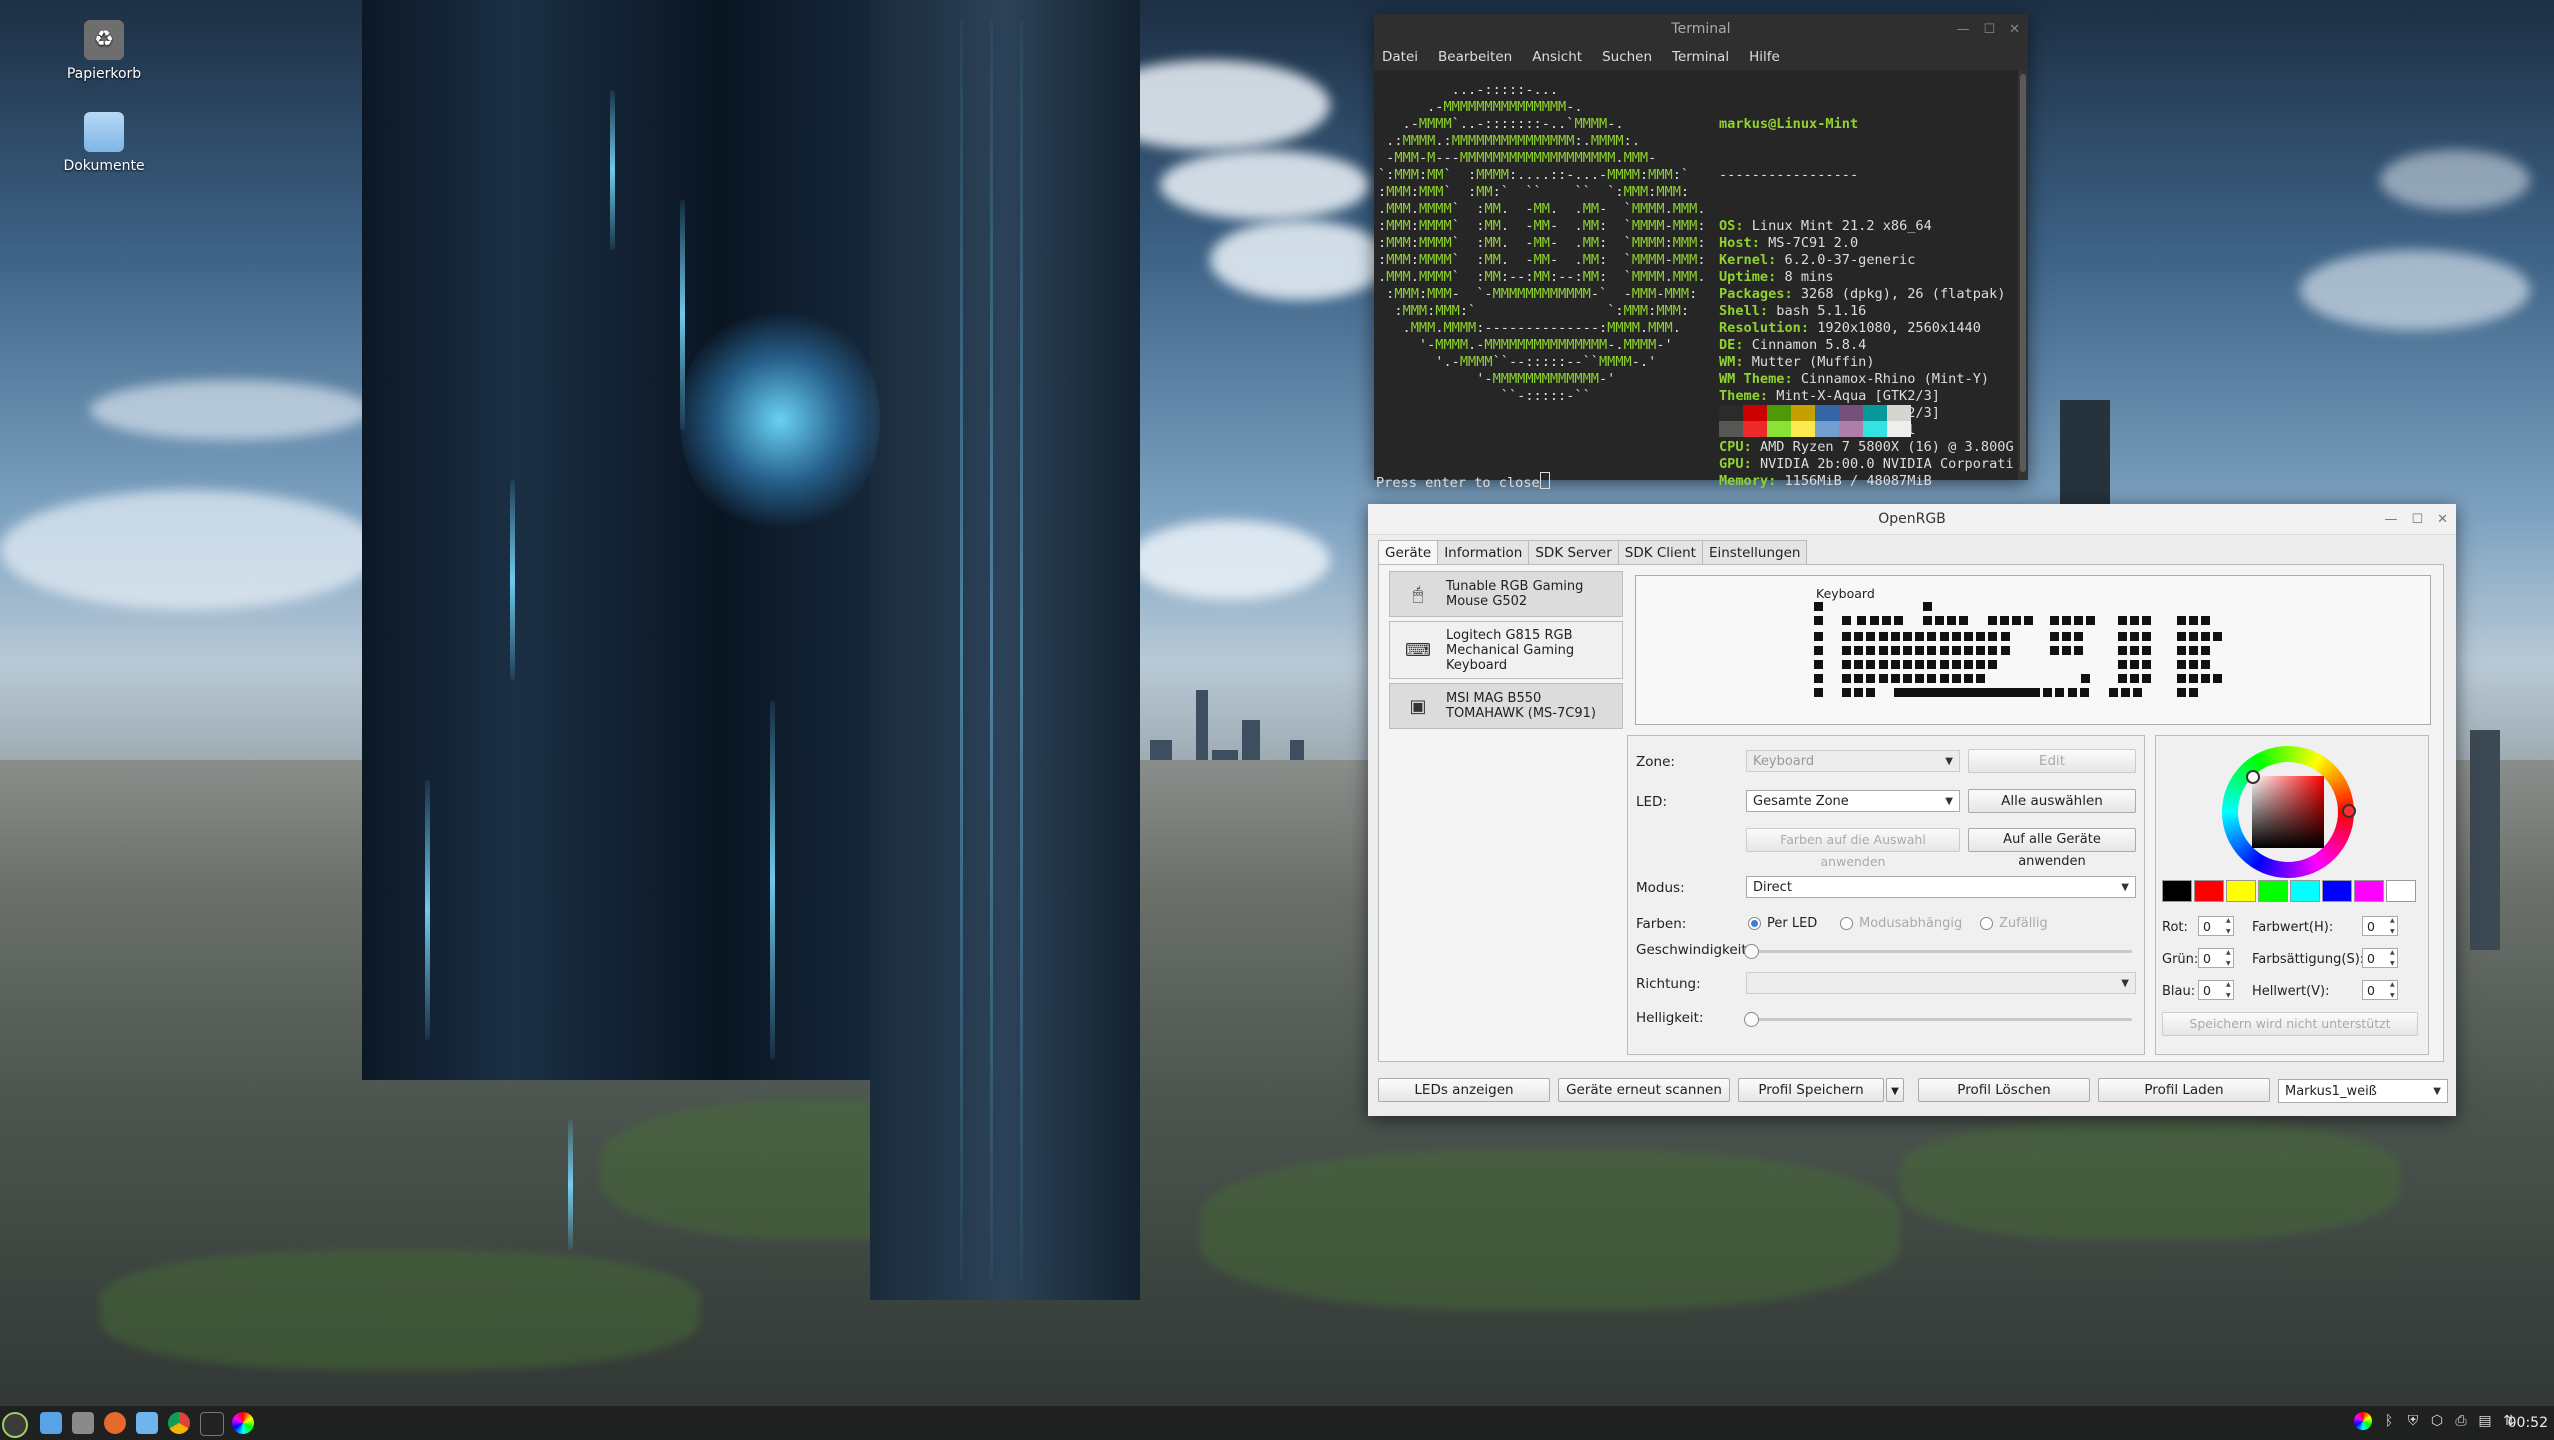 The image size is (2554, 1440). What do you see at coordinates (2380, 958) in the screenshot?
I see `saturation-spinbox: 0` at bounding box center [2380, 958].